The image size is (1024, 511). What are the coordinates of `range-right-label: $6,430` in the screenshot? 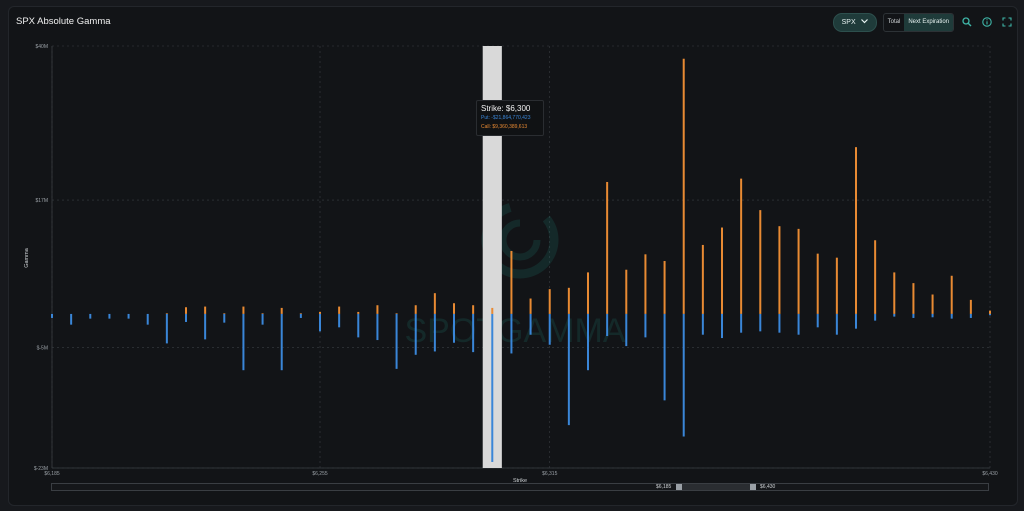 It's located at (768, 487).